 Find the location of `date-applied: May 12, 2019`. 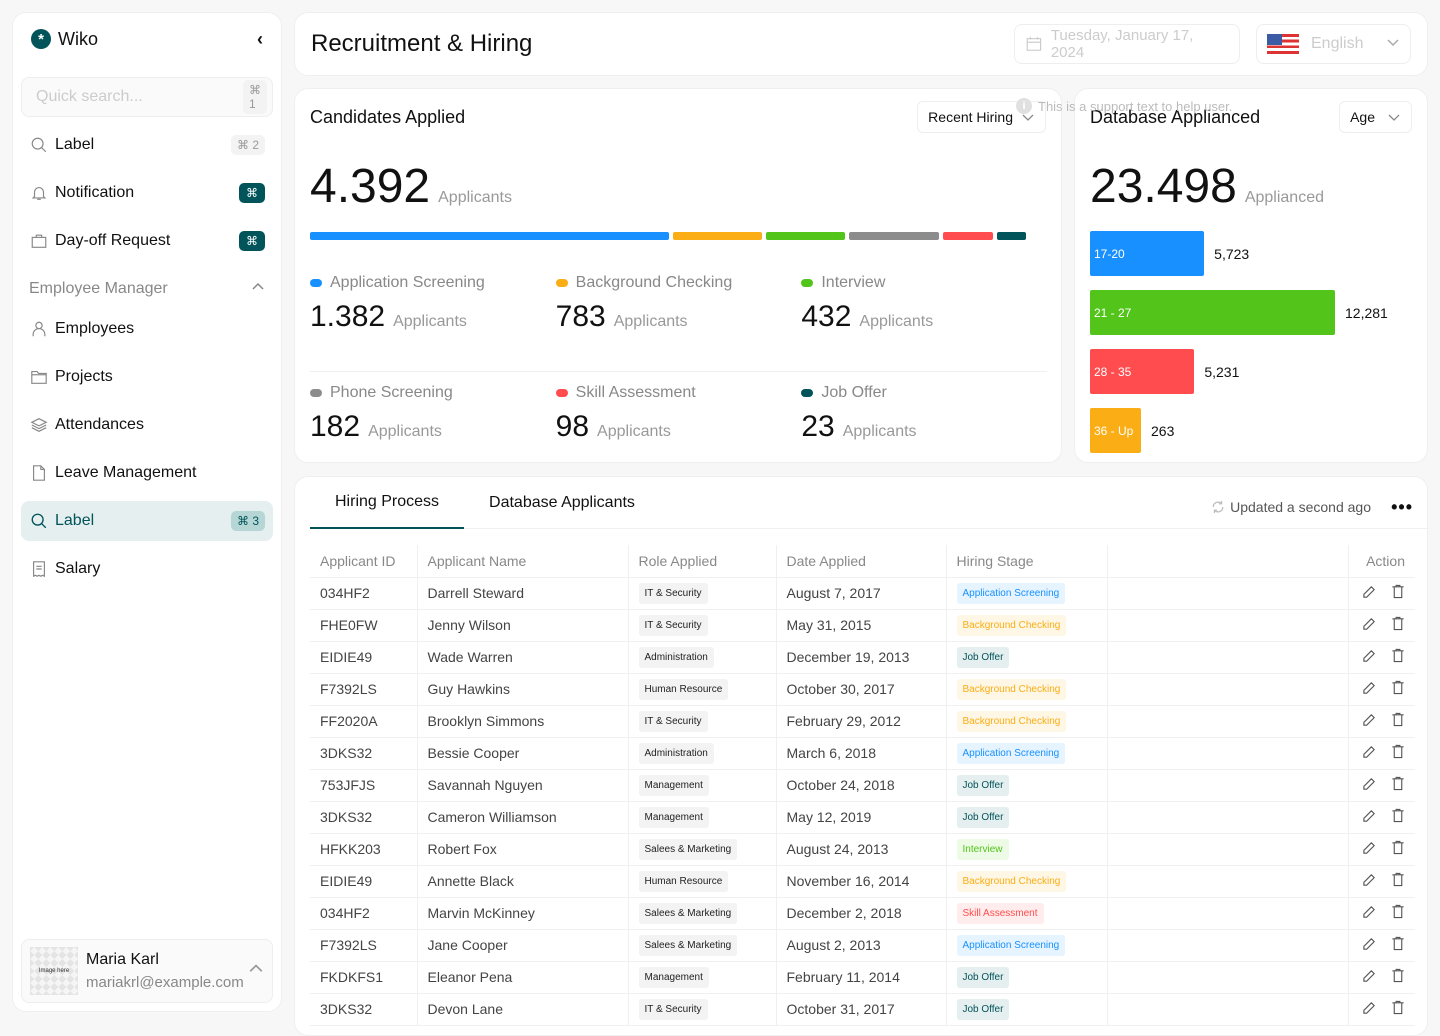

date-applied: May 12, 2019 is located at coordinates (861, 817).